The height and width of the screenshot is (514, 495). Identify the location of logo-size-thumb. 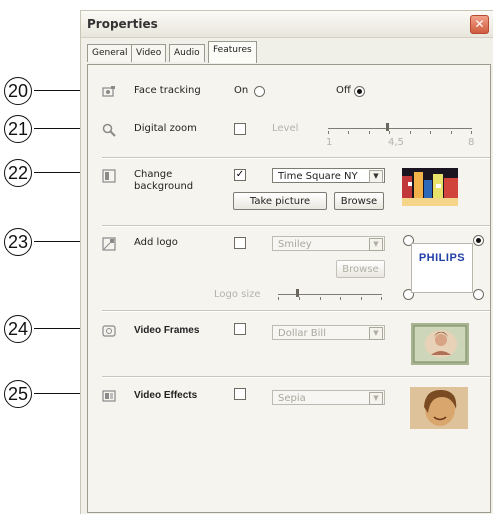
(297, 293).